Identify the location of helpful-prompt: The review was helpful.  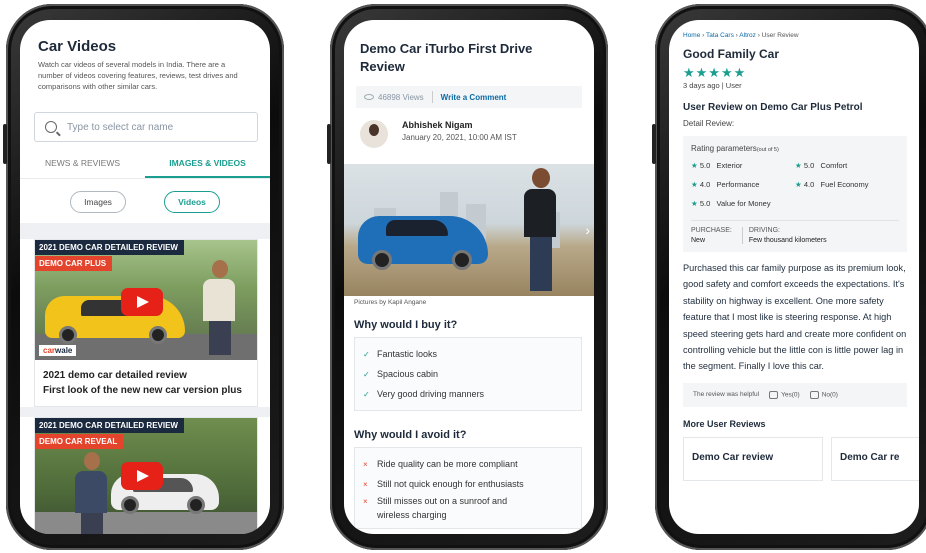
(726, 395).